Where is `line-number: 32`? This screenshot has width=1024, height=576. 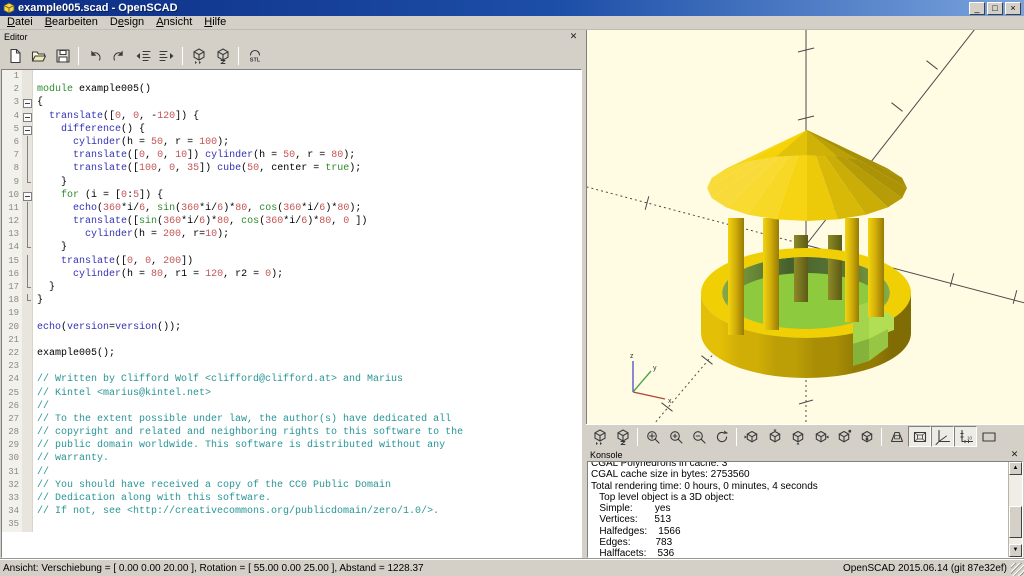 line-number: 32 is located at coordinates (12, 485).